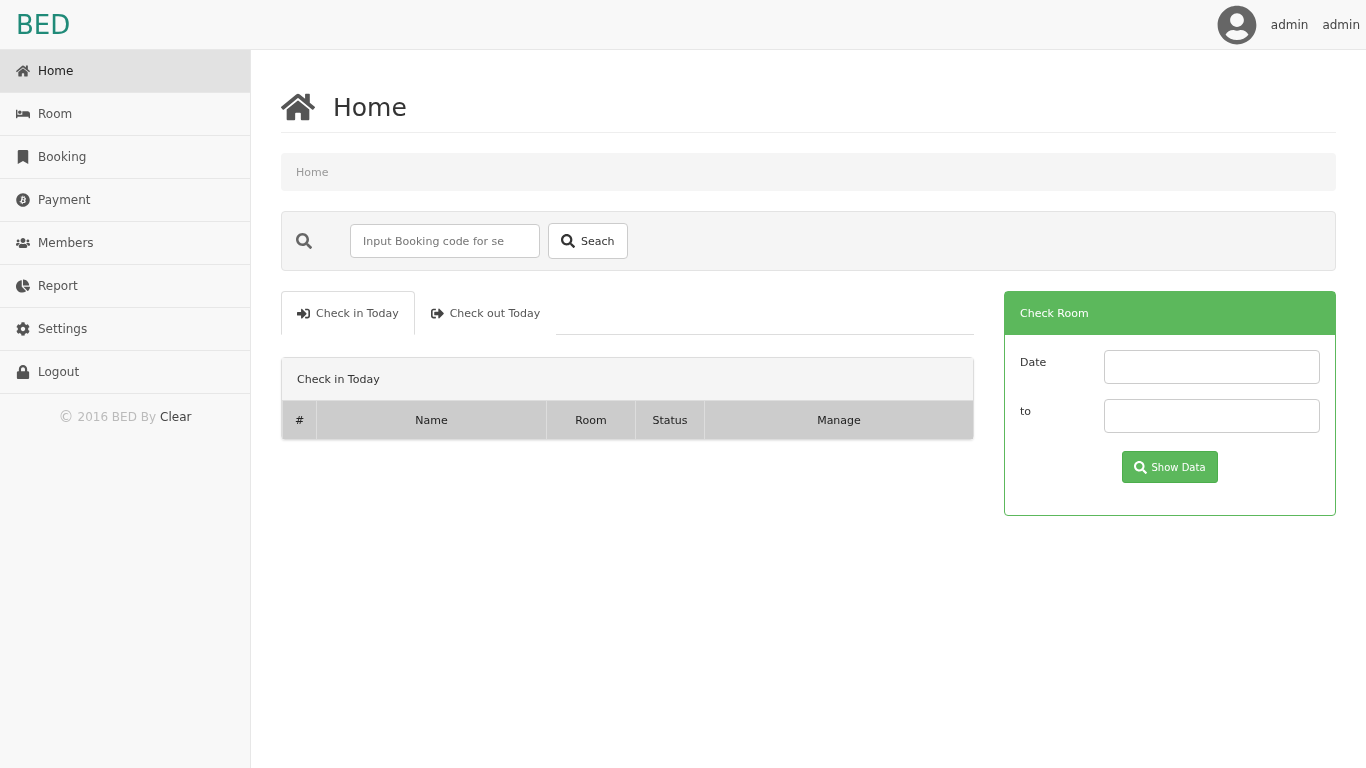 The width and height of the screenshot is (1366, 768). What do you see at coordinates (838, 420) in the screenshot?
I see `column-header: Manage` at bounding box center [838, 420].